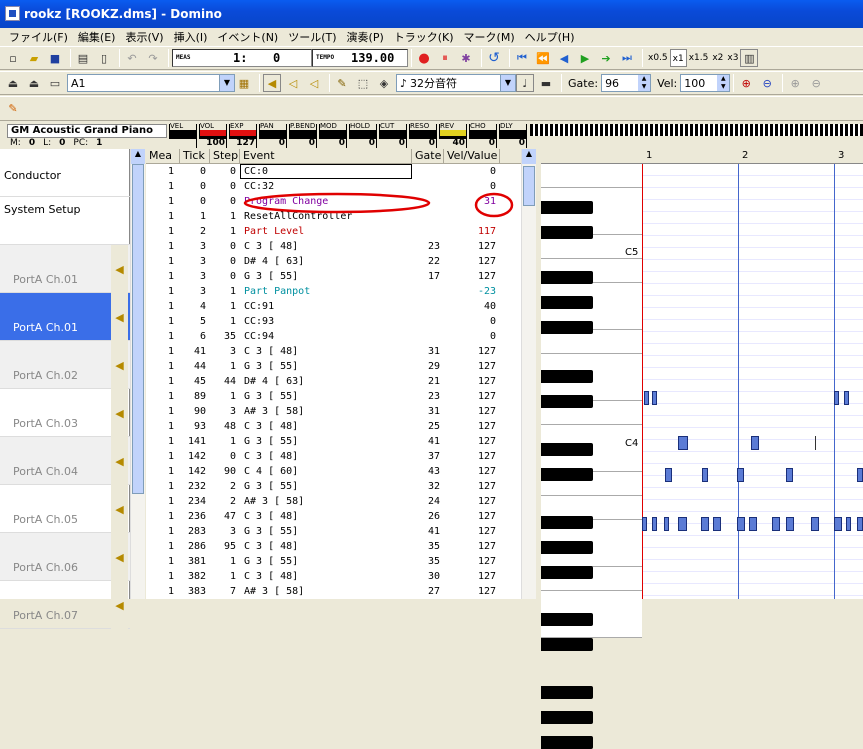 Image resolution: width=863 pixels, height=749 pixels. I want to click on event-row: 1 381 1 G 3 [ 55] 35 127, so click(333, 561).